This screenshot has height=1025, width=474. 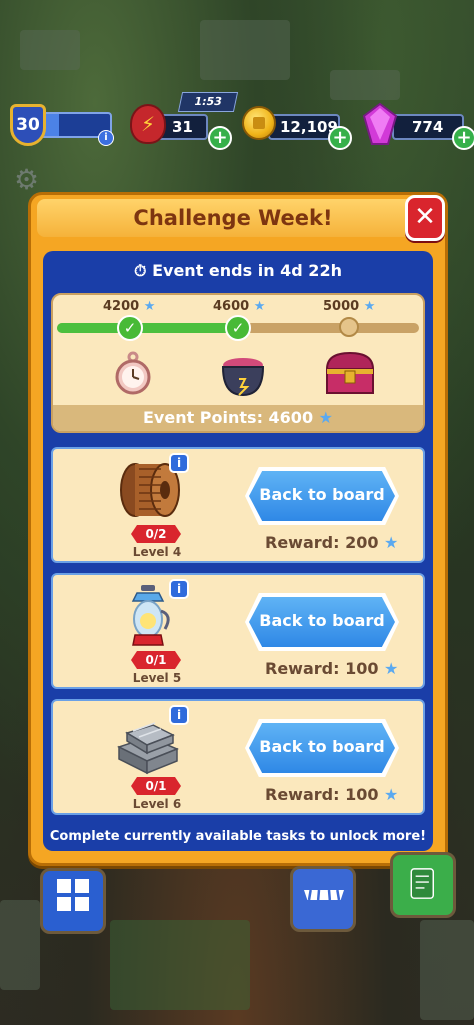 I want to click on task-level-label: Level 6, so click(x=157, y=804).